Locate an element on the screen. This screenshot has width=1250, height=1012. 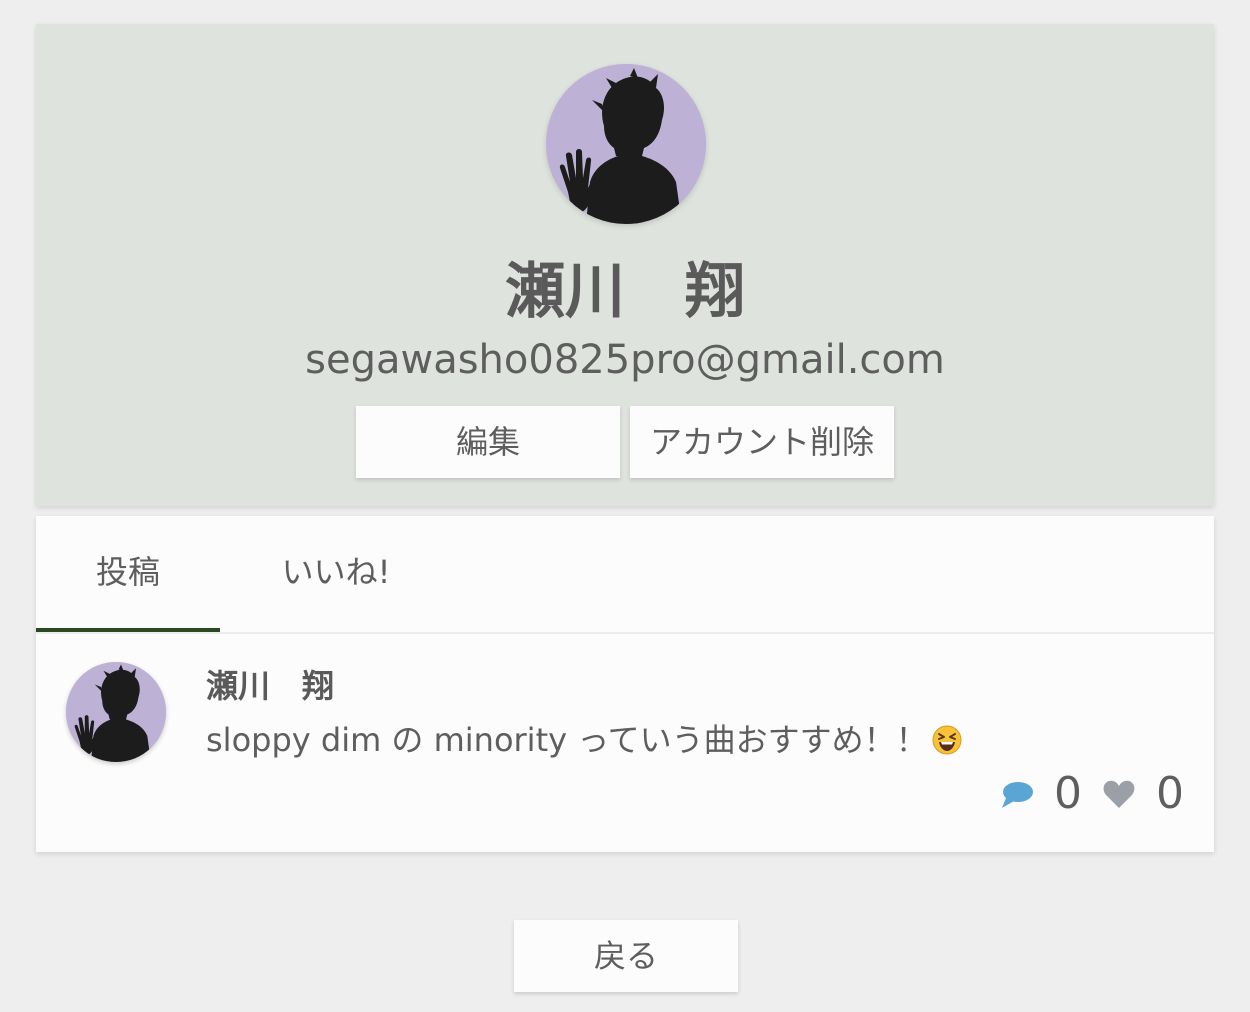
edit-button: 編集 is located at coordinates (488, 442).